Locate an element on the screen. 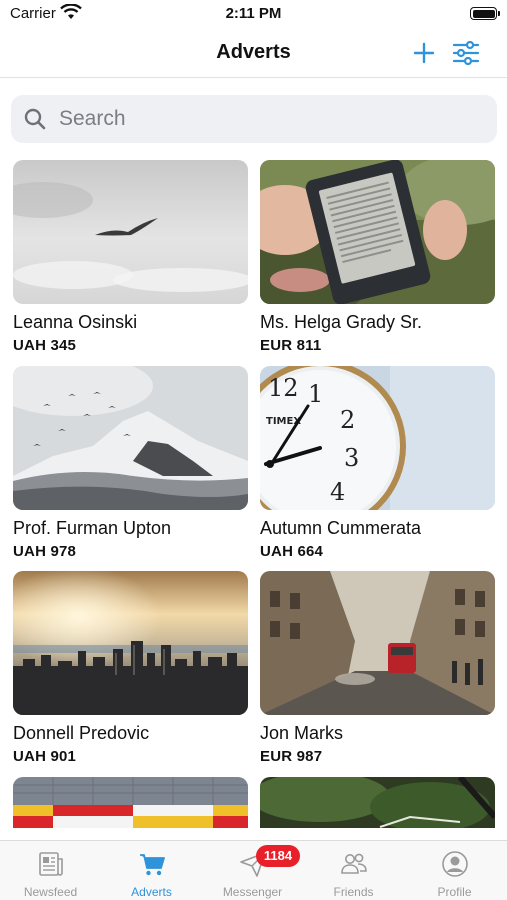  tab-label: Friends is located at coordinates (353, 892).